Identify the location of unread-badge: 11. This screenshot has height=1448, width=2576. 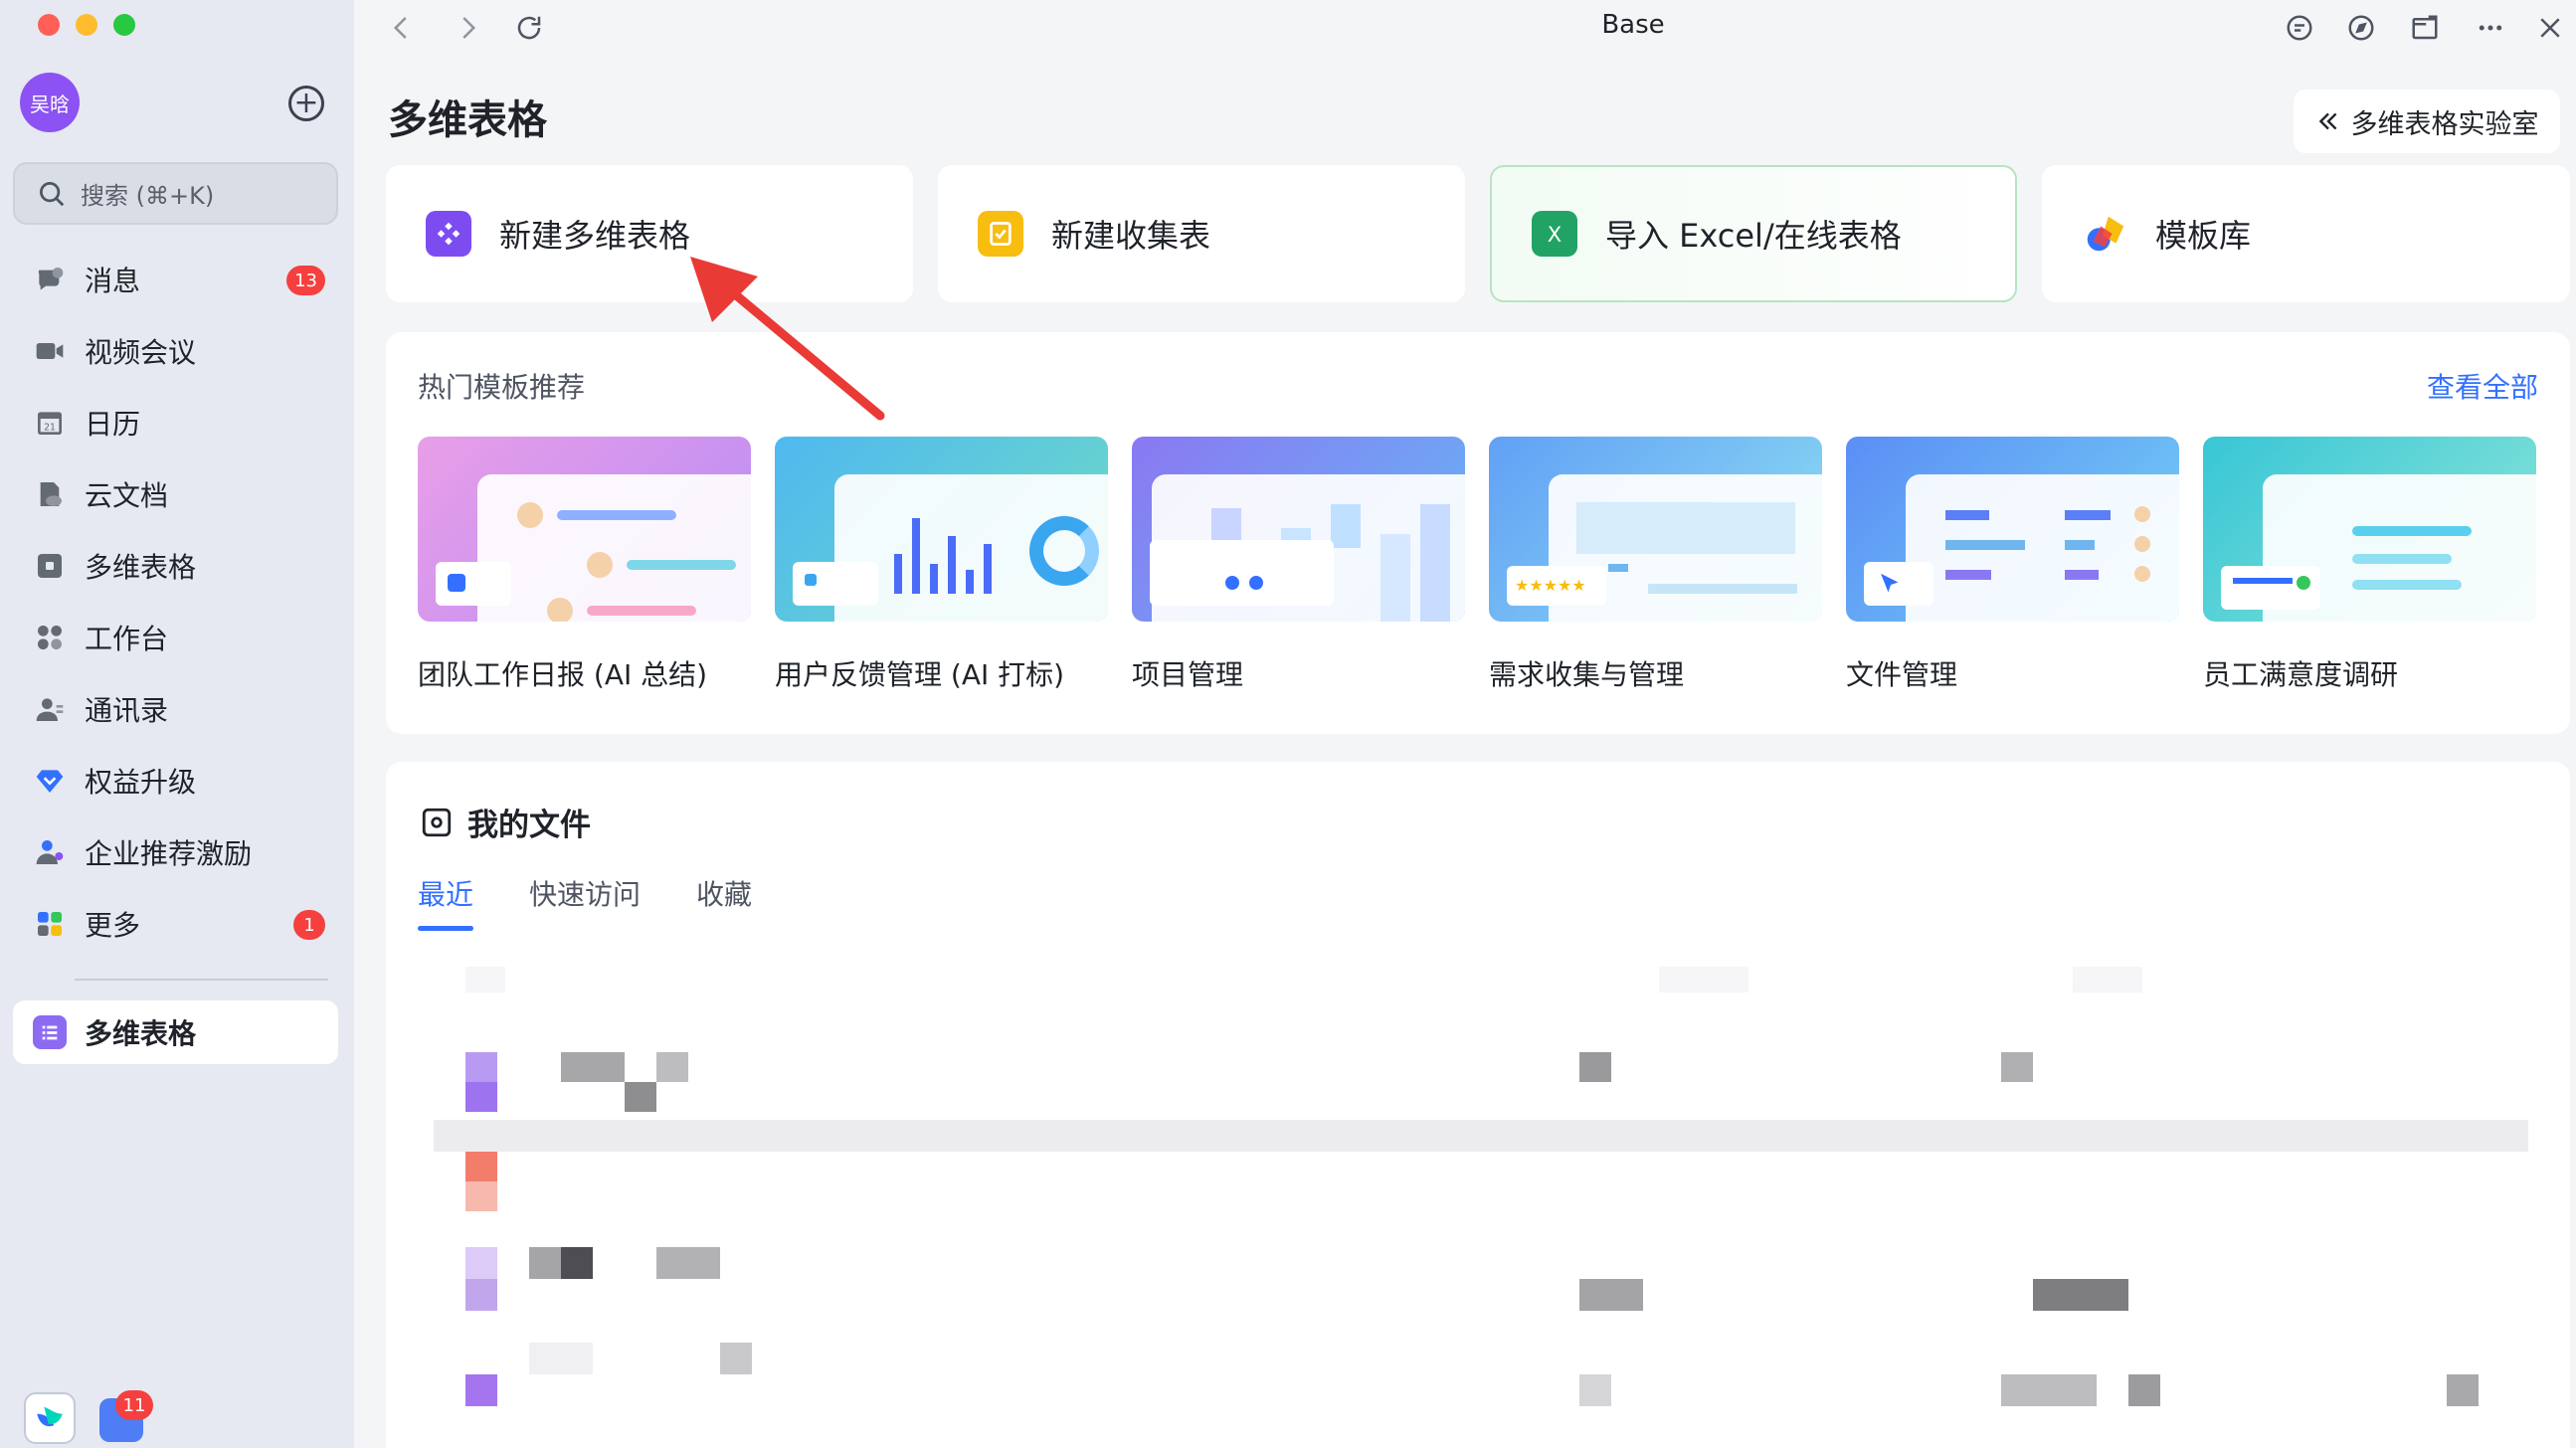
(134, 1405).